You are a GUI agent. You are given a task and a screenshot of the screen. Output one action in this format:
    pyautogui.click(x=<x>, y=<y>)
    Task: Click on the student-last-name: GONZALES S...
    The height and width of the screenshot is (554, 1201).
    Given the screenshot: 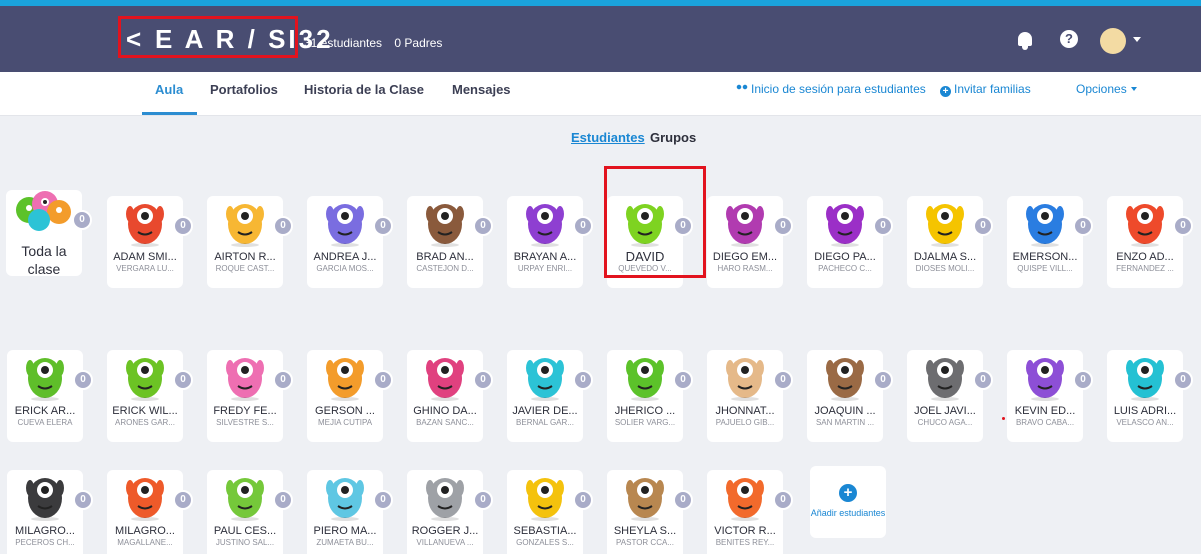 What is the action you would take?
    pyautogui.click(x=545, y=542)
    